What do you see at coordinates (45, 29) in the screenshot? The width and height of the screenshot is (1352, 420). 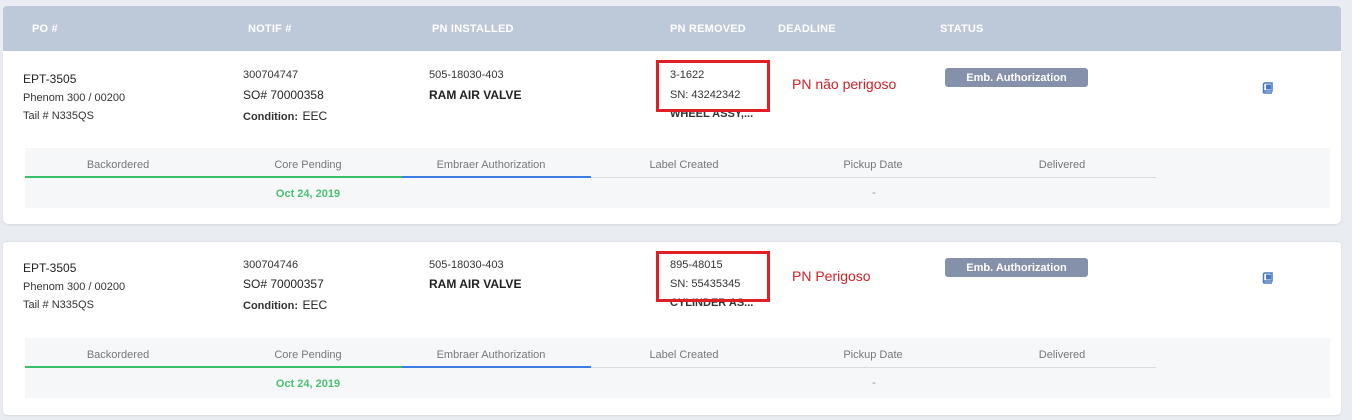 I see `header-po: PO #` at bounding box center [45, 29].